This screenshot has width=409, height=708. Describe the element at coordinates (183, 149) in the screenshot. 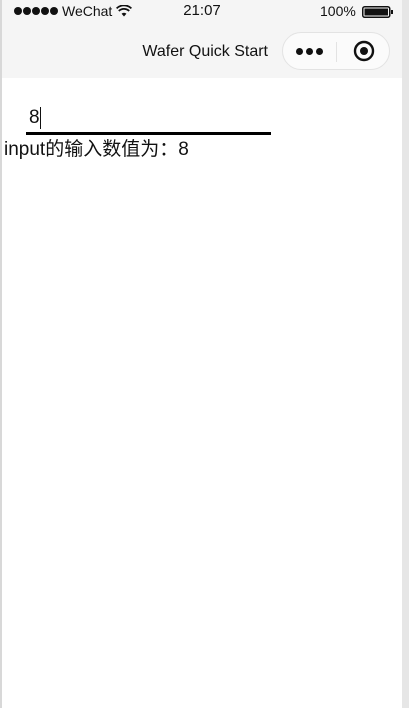

I see `output-value: 8` at that location.